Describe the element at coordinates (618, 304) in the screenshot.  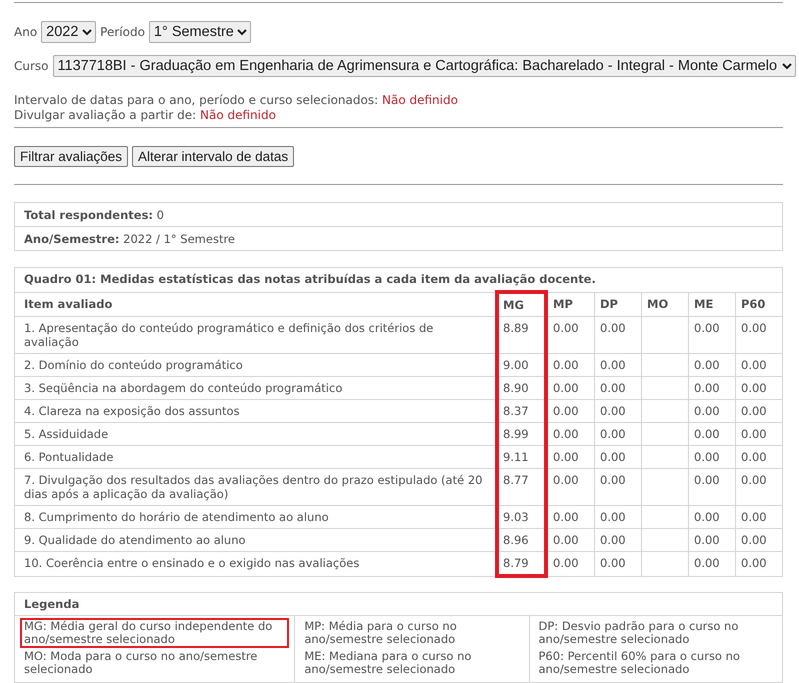
I see `column-header: DP` at that location.